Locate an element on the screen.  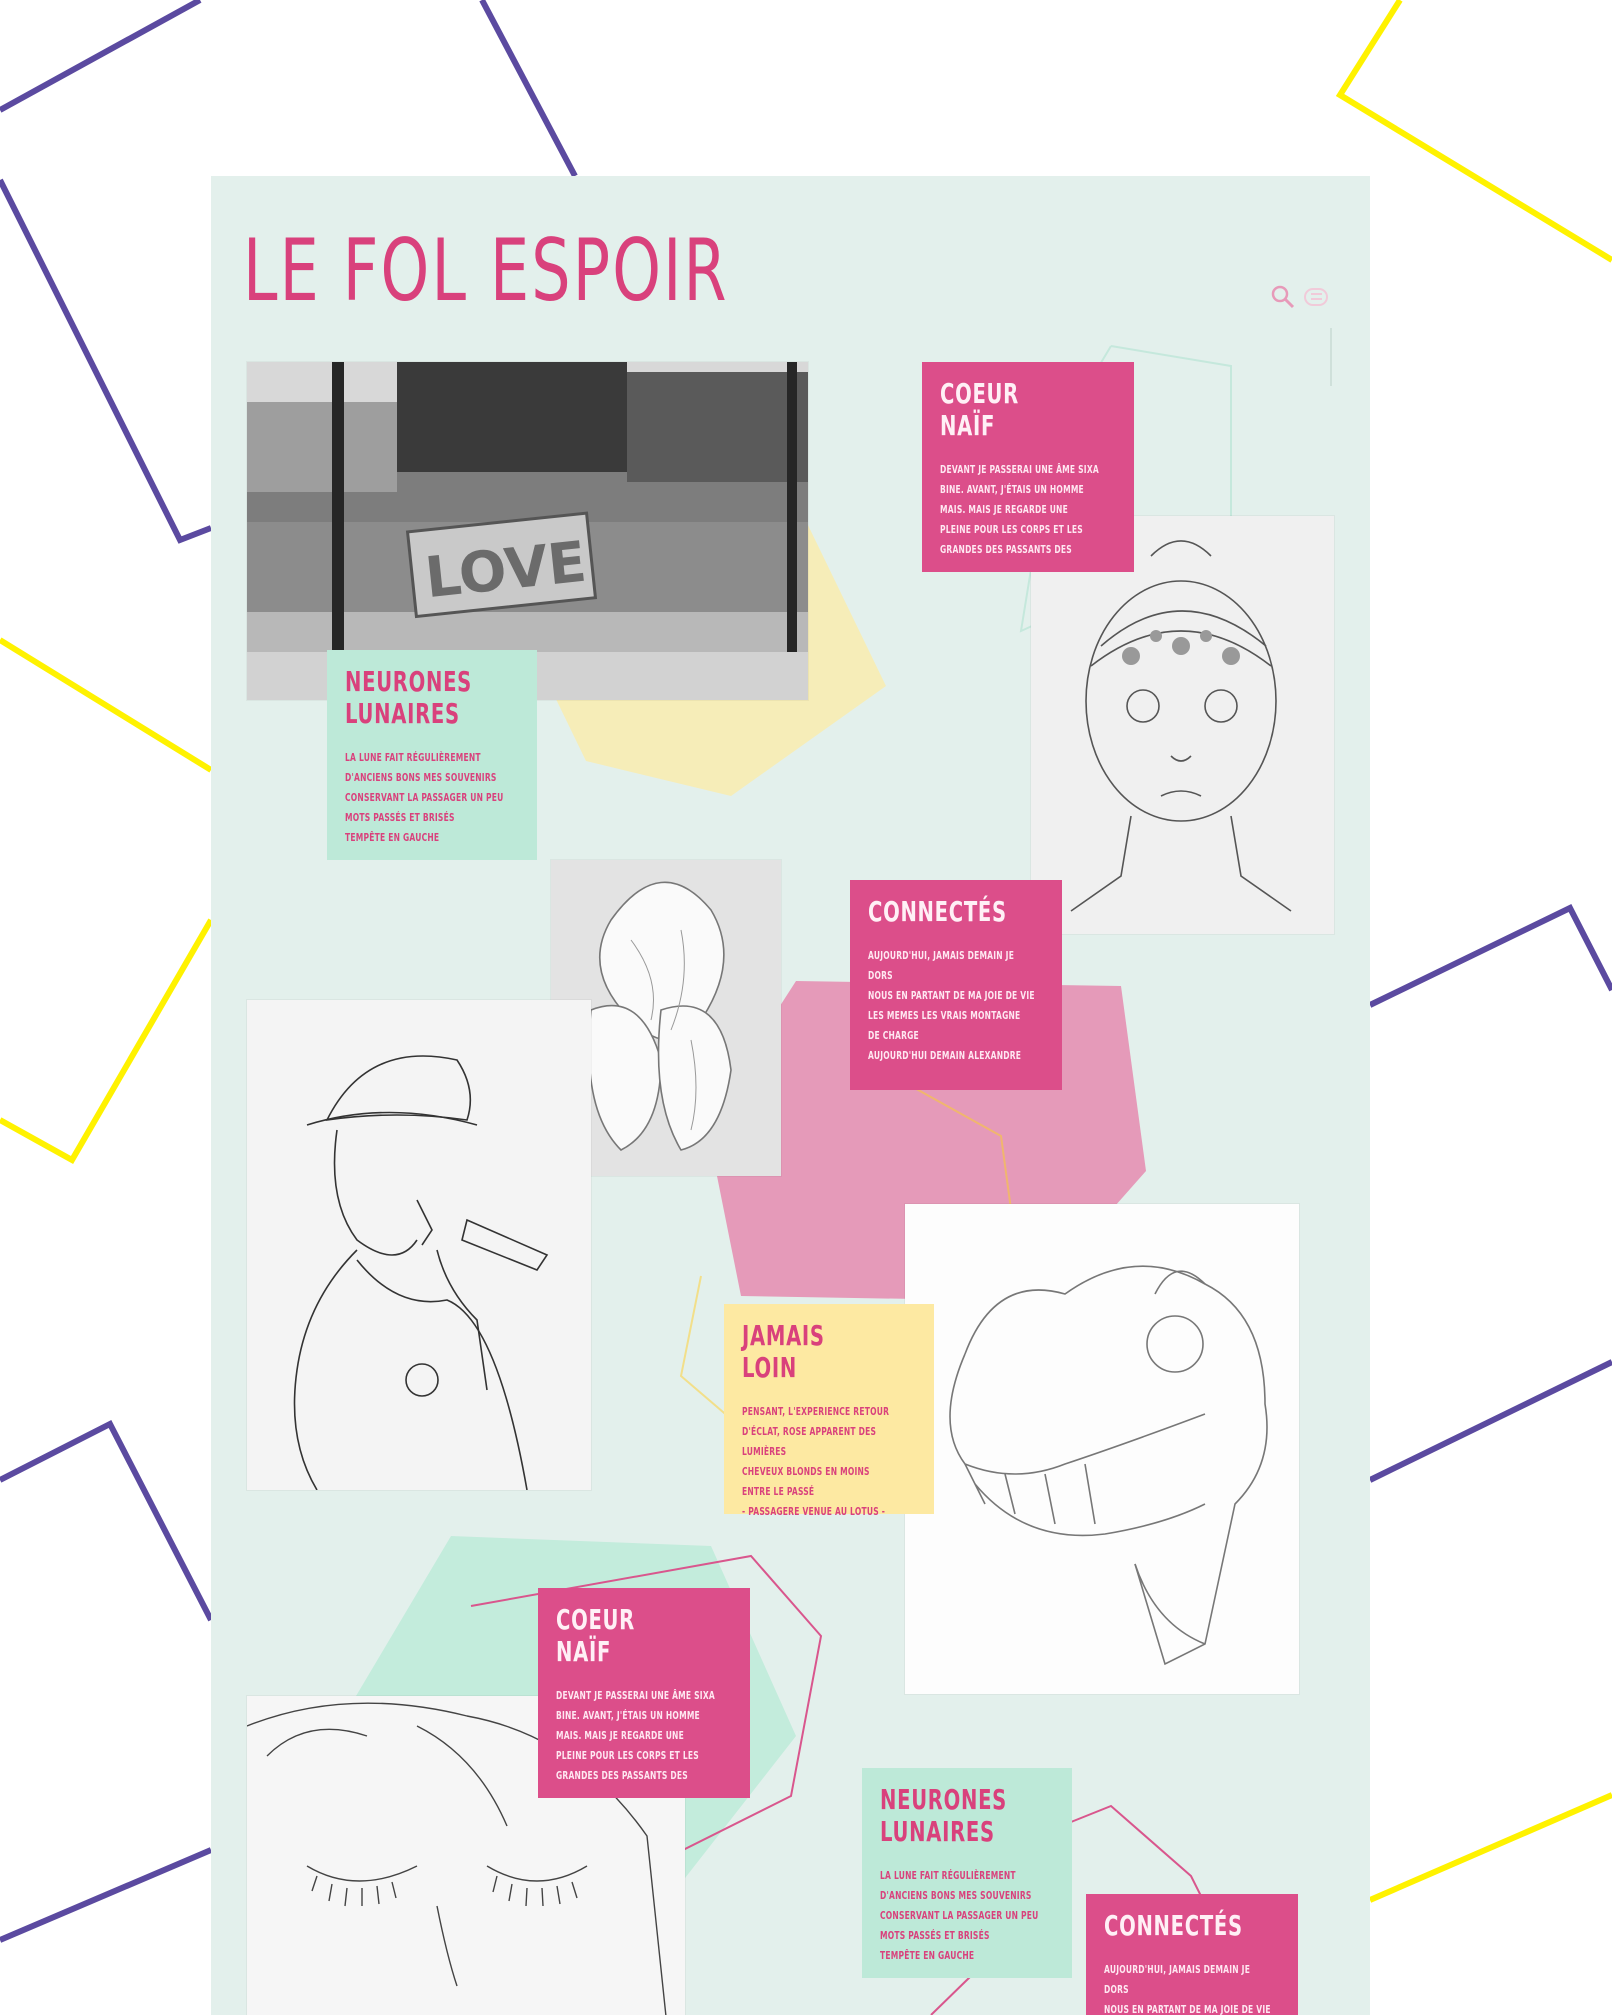
yellow-frame-left-mid-a is located at coordinates (106, 705).